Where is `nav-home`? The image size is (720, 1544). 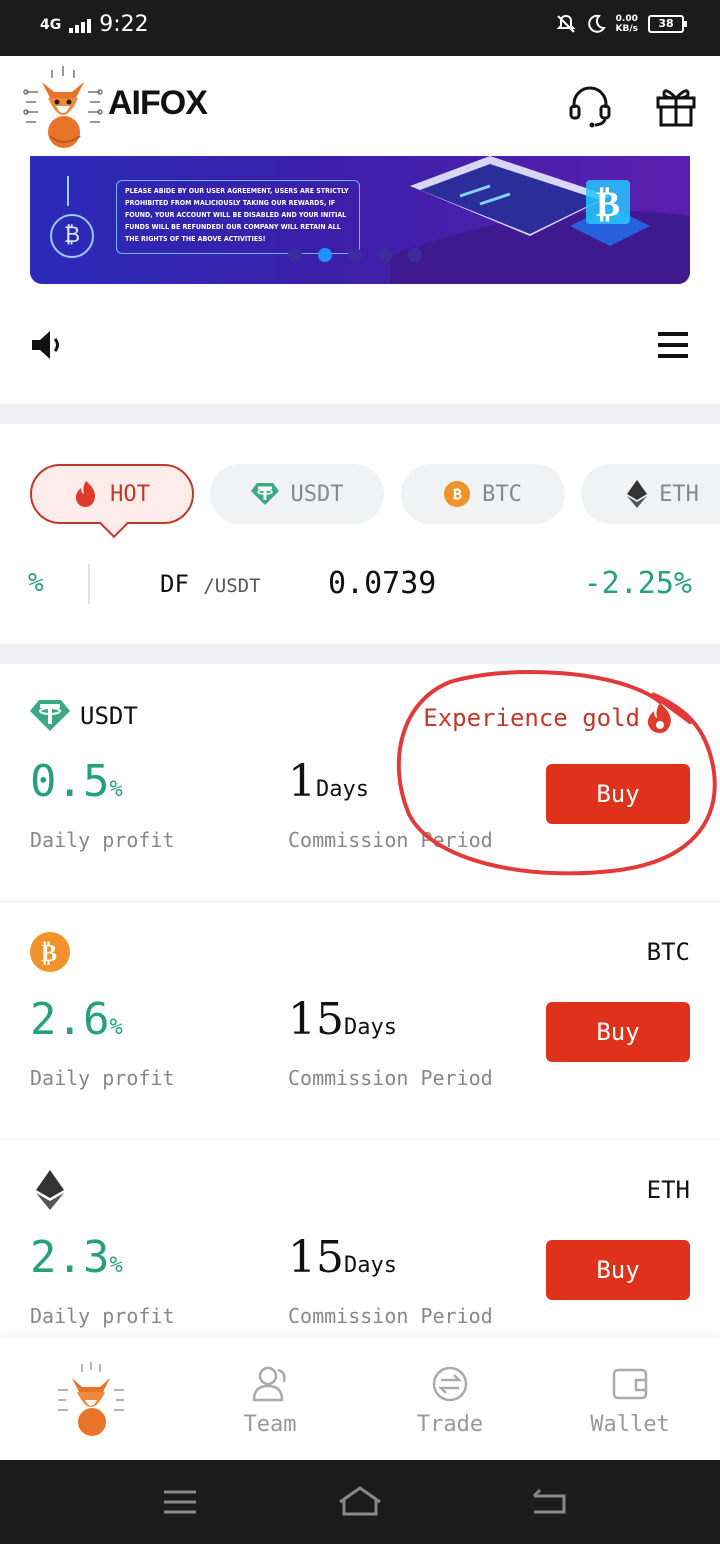 nav-home is located at coordinates (90, 1399).